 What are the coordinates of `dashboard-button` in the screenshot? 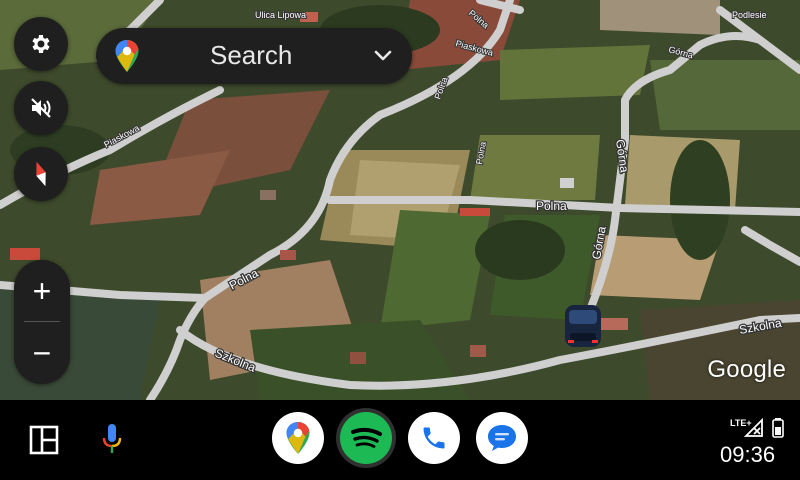 It's located at (44, 440).